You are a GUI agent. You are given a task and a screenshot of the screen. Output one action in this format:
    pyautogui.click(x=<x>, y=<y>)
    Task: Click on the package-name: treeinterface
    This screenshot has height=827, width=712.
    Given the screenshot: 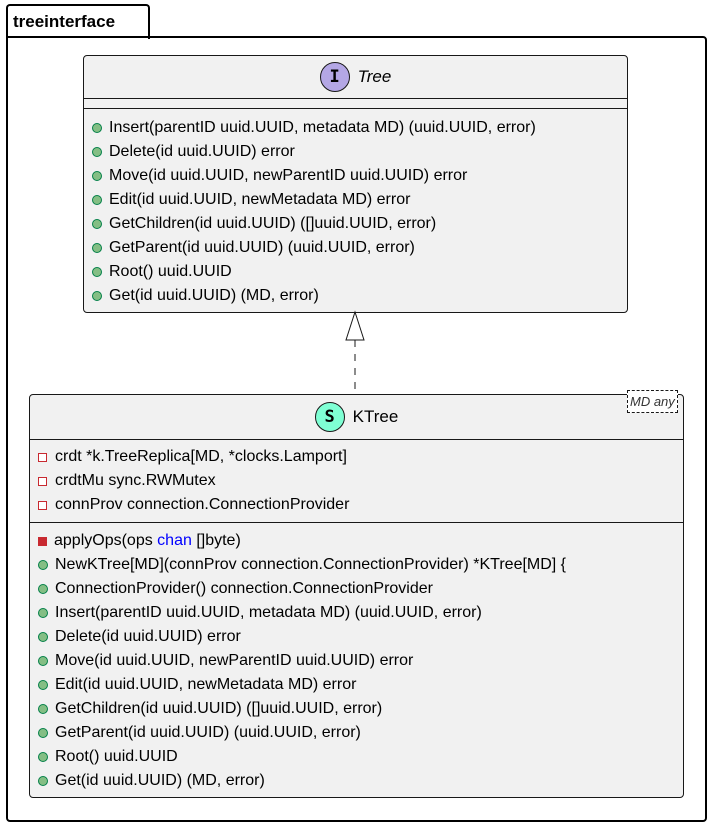 What is the action you would take?
    pyautogui.click(x=64, y=21)
    